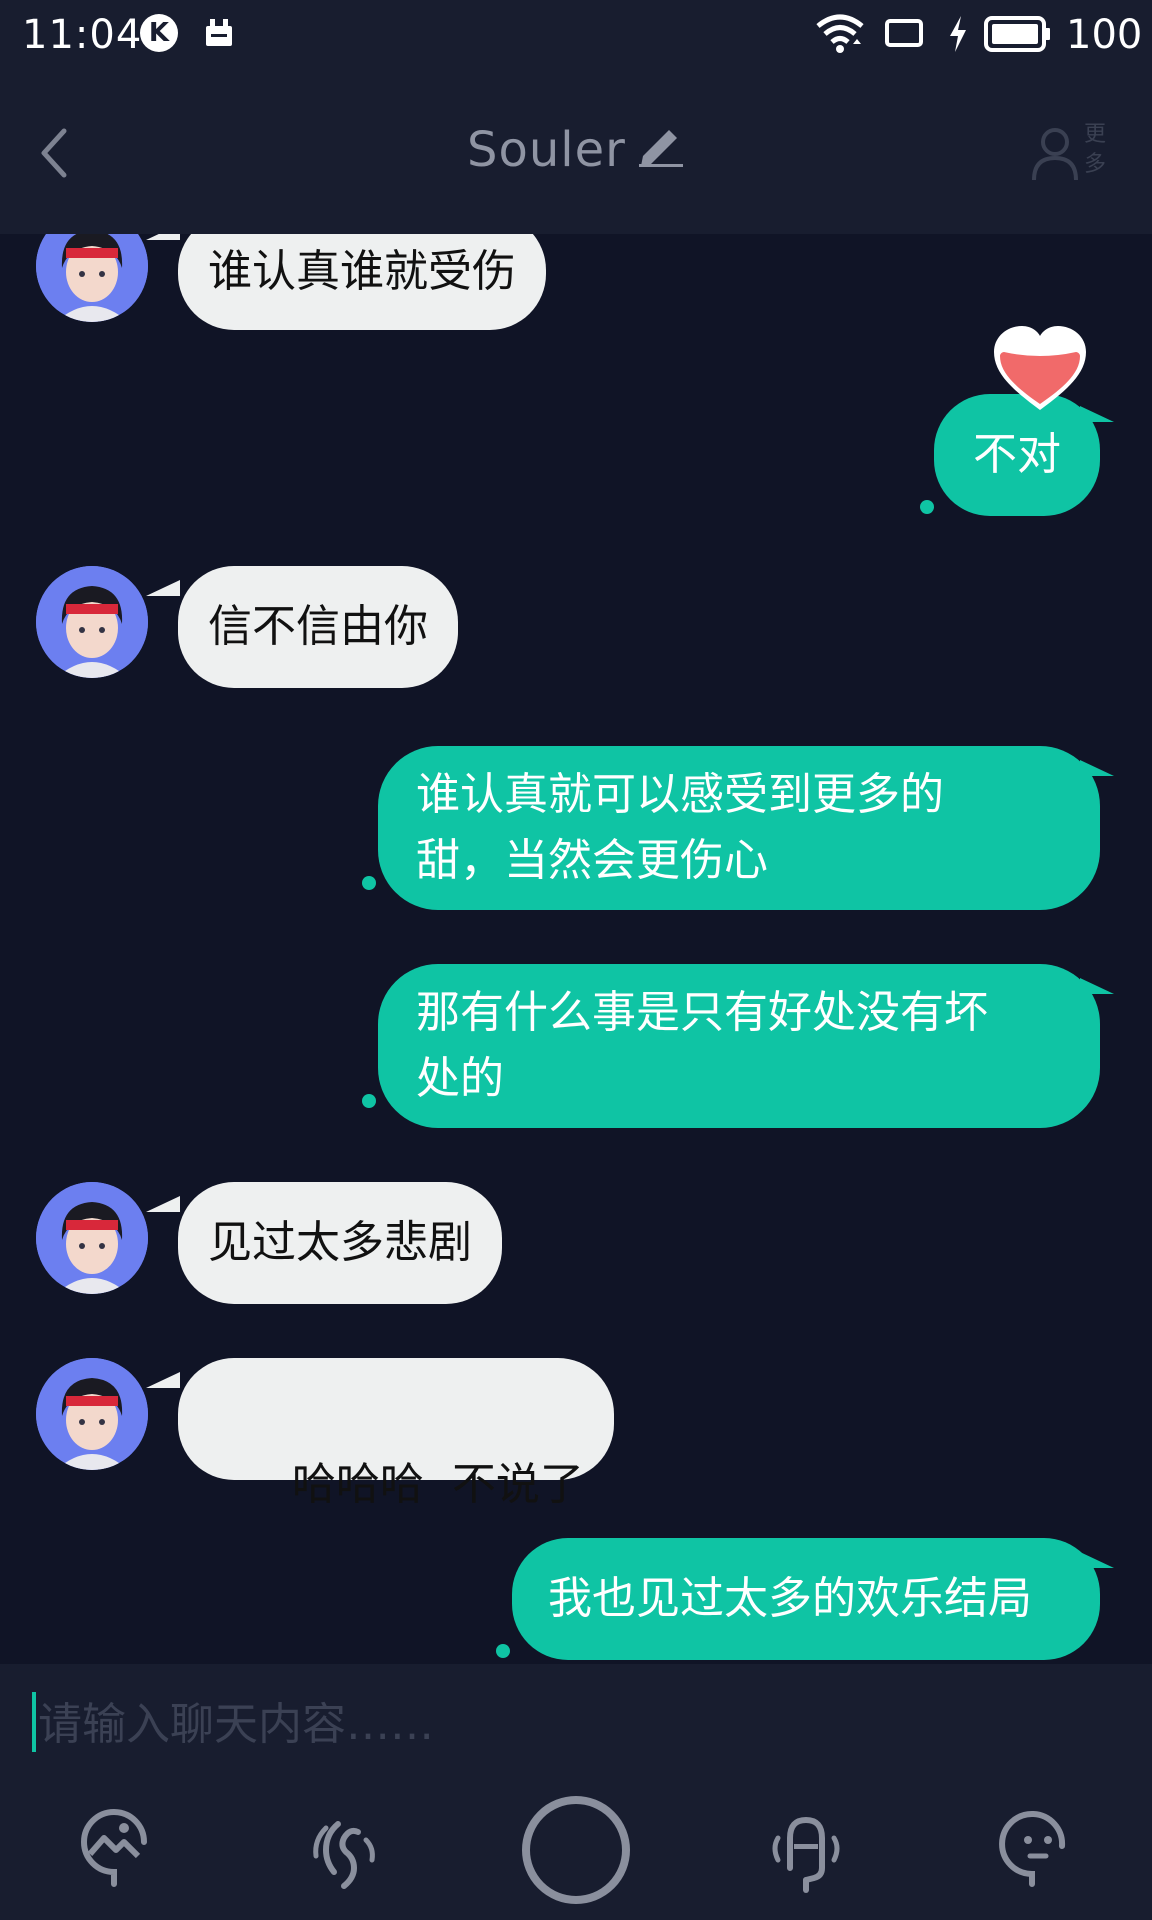 This screenshot has height=1920, width=1152. What do you see at coordinates (790, 1598) in the screenshot?
I see `message-text: 我也见过太多的欢乐结局` at bounding box center [790, 1598].